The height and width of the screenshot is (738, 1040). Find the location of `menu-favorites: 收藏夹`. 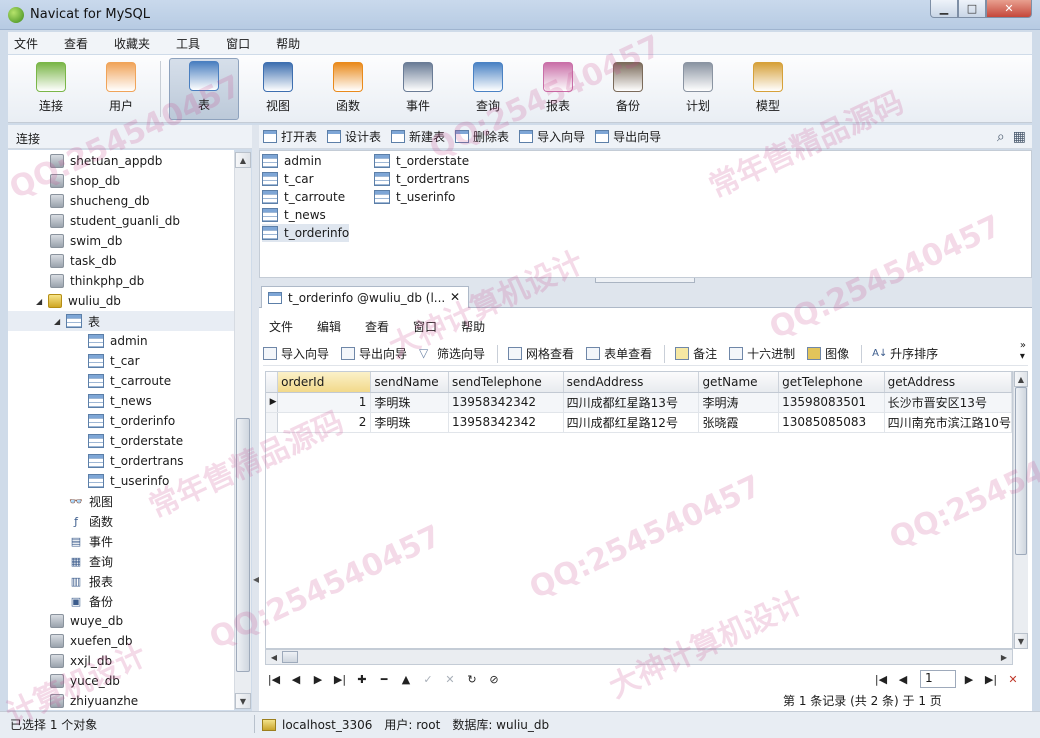

menu-favorites: 收藏夹 is located at coordinates (135, 43).